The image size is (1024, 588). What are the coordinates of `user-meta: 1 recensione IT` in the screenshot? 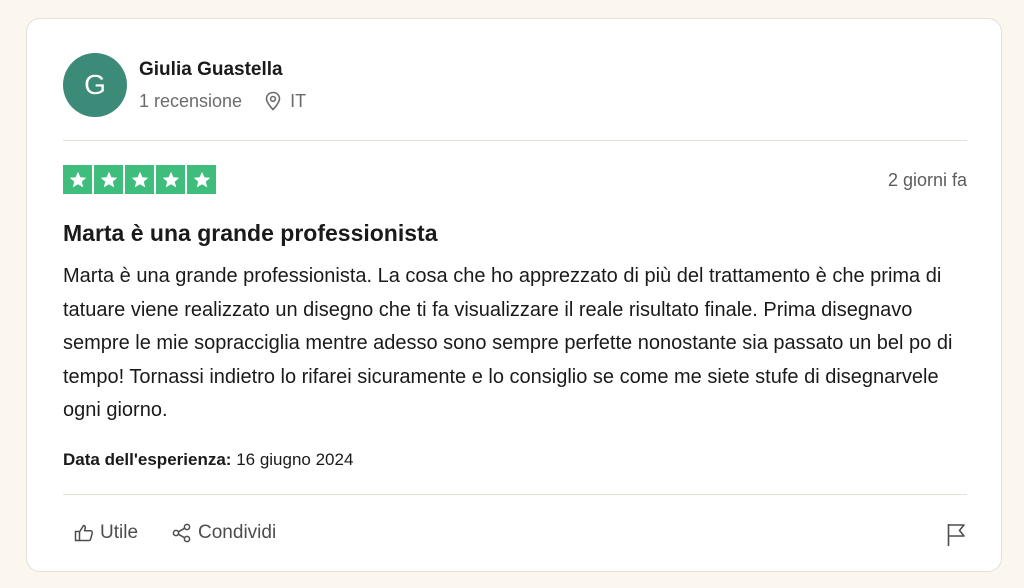 It's located at (222, 101).